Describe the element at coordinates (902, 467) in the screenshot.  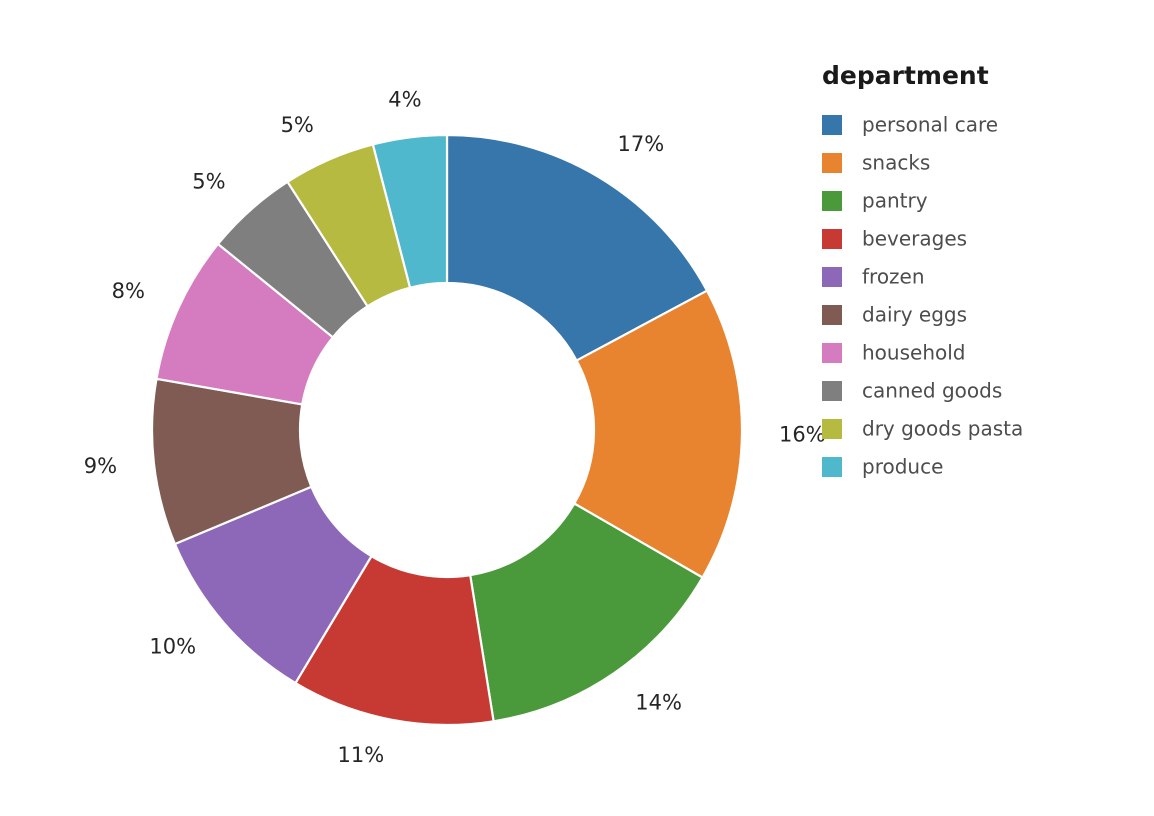
I see `legend-item-label: produce` at that location.